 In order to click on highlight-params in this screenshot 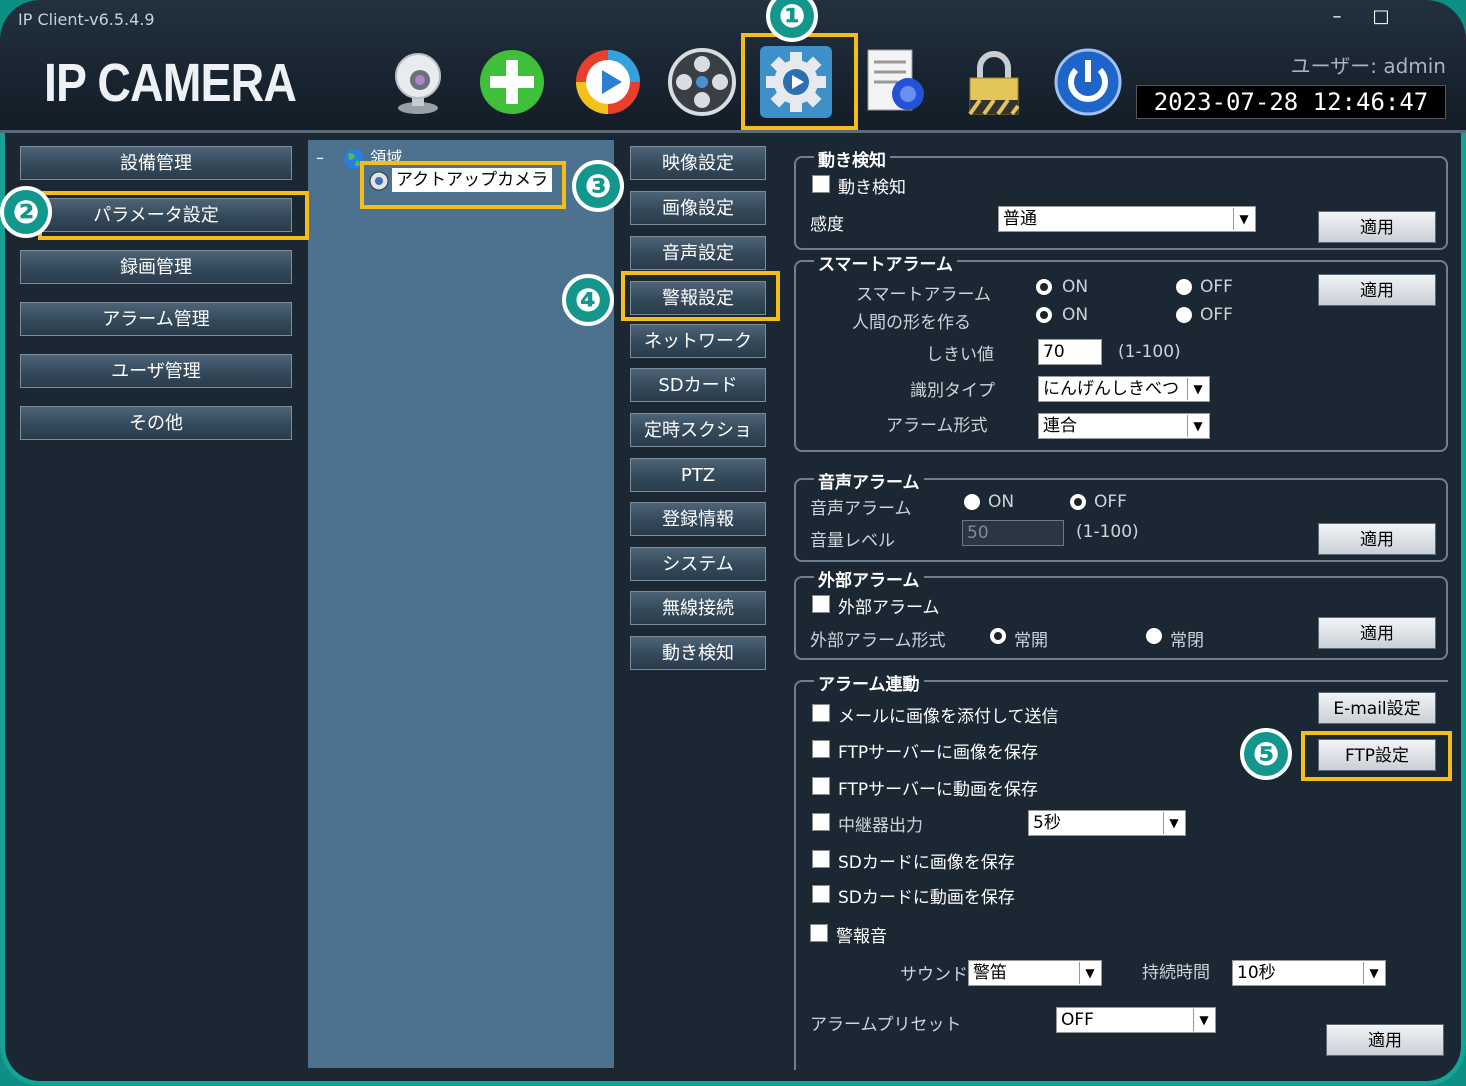, I will do `click(173, 215)`.